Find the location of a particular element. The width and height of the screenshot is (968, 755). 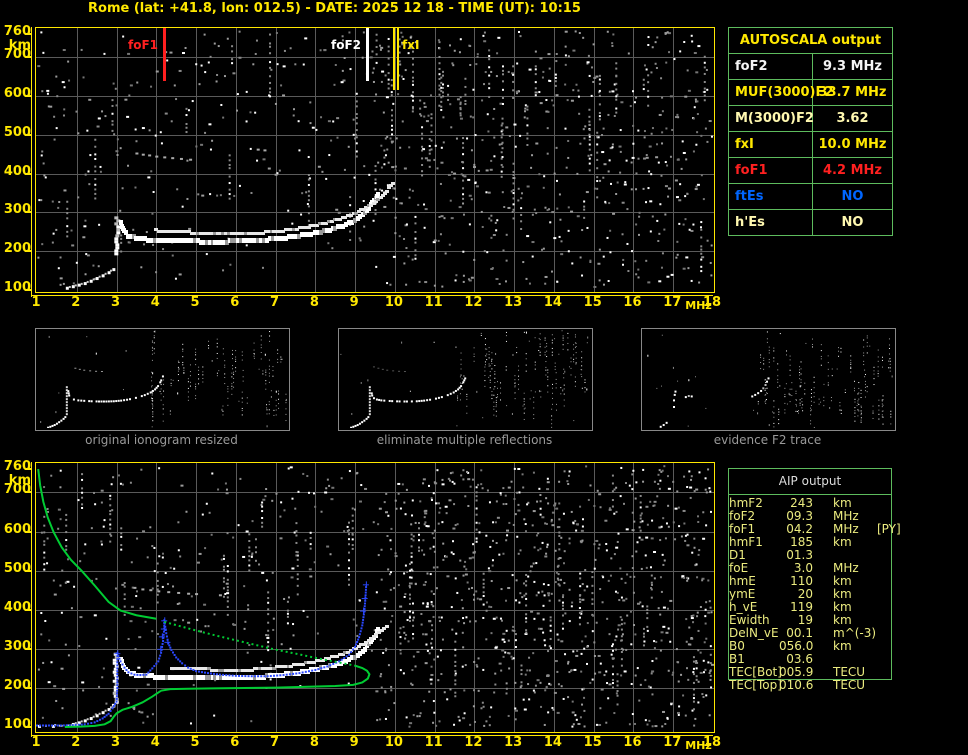

y-tick-200-plot1: 200 is located at coordinates (17, 685).